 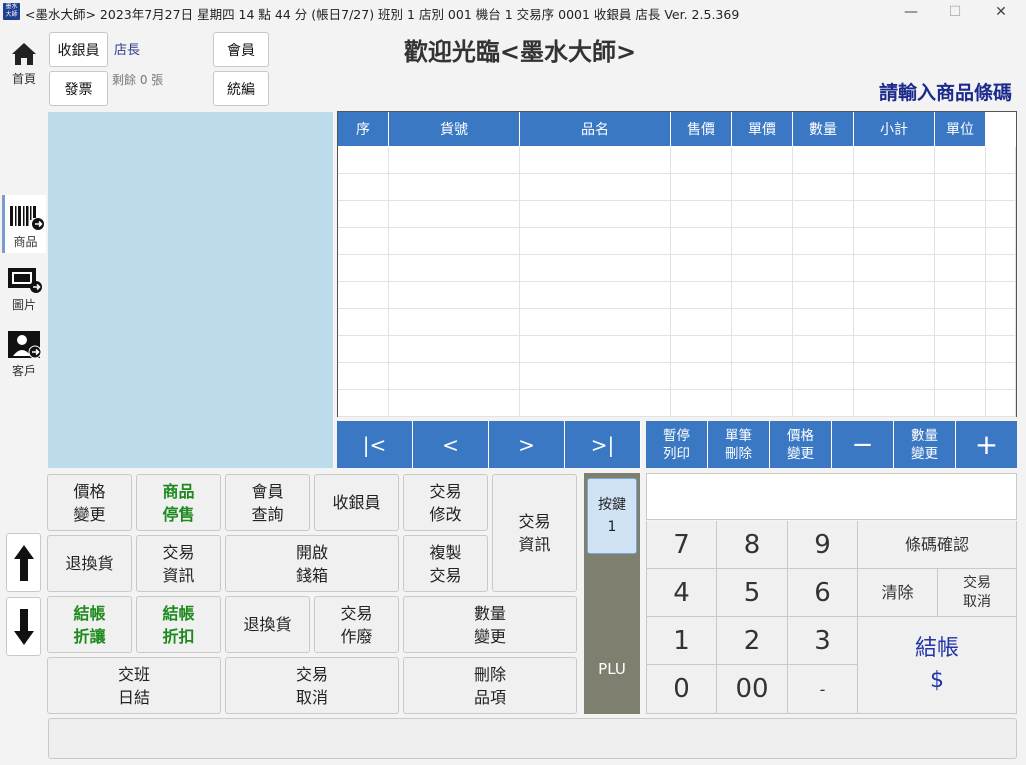 I want to click on keypad-txn-cancel-button: 交易 取消, so click(x=977, y=593).